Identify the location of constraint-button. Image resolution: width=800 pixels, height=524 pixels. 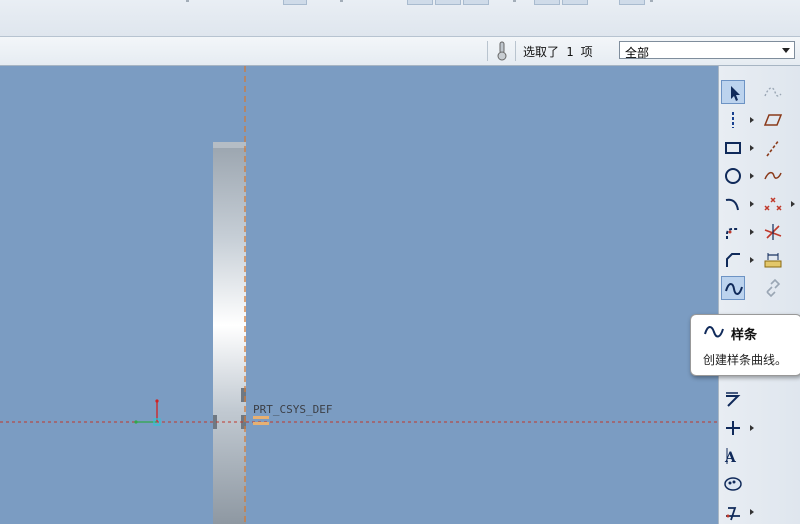
(773, 288).